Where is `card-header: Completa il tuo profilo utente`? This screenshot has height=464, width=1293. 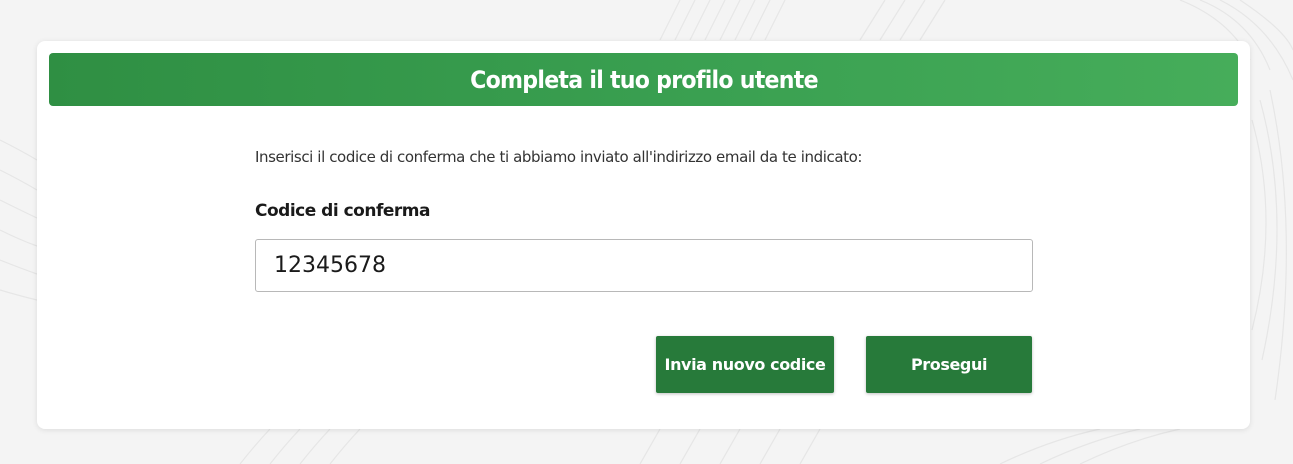 card-header: Completa il tuo profilo utente is located at coordinates (643, 79).